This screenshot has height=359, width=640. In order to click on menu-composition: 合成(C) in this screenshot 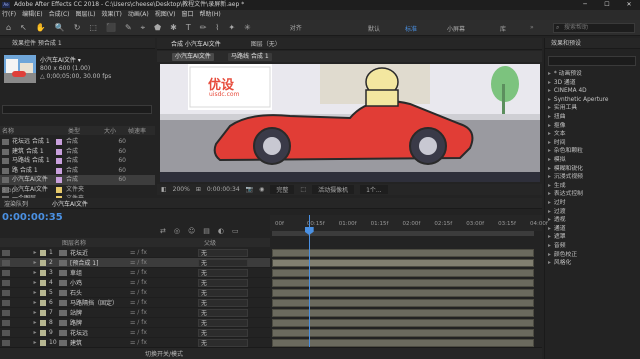, I will do `click(59, 15)`.